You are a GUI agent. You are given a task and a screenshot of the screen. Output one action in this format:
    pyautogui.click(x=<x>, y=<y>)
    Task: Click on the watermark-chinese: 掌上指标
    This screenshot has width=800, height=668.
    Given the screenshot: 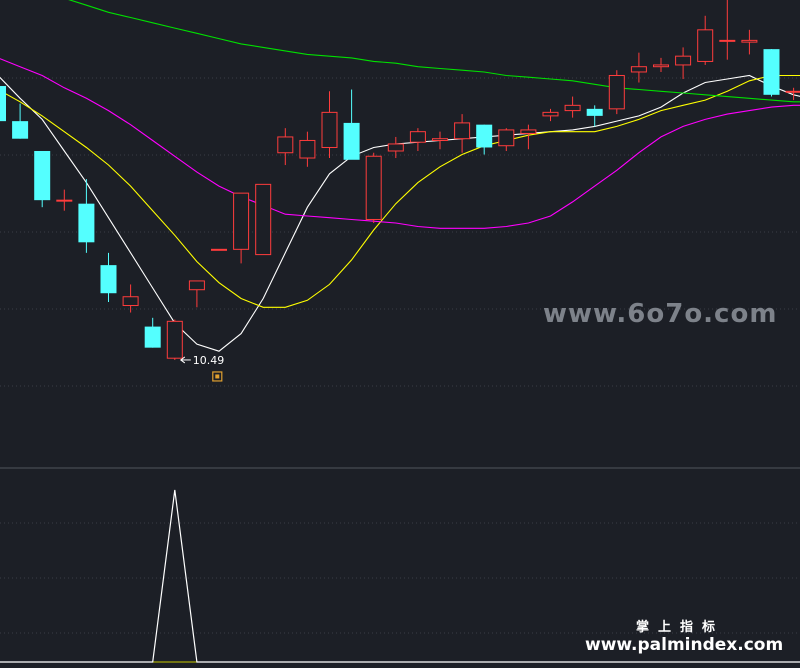 What is the action you would take?
    pyautogui.click(x=680, y=627)
    